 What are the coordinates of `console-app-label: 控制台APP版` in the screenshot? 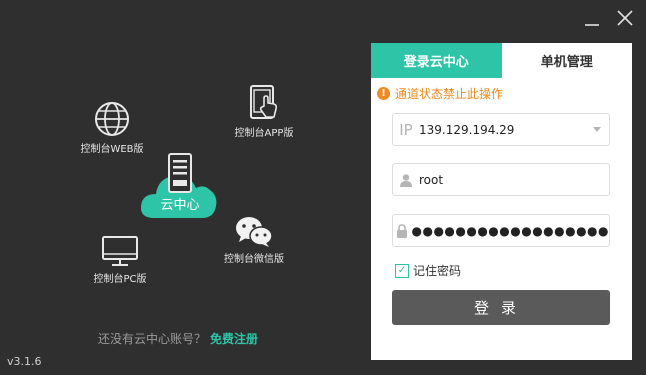 It's located at (264, 133).